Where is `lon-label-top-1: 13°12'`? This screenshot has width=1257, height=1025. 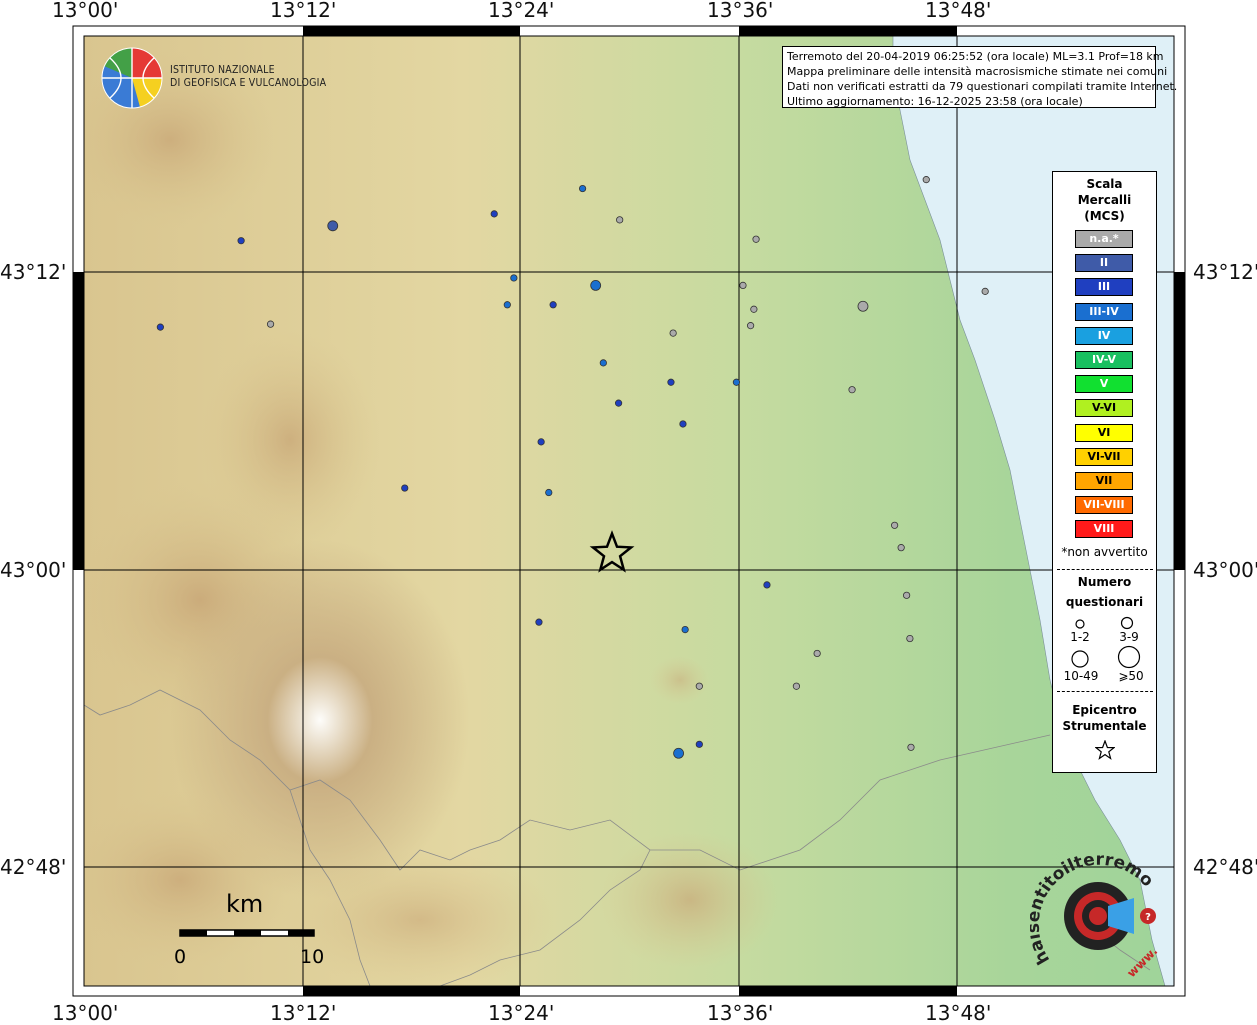
lon-label-top-1: 13°12' is located at coordinates (303, 11).